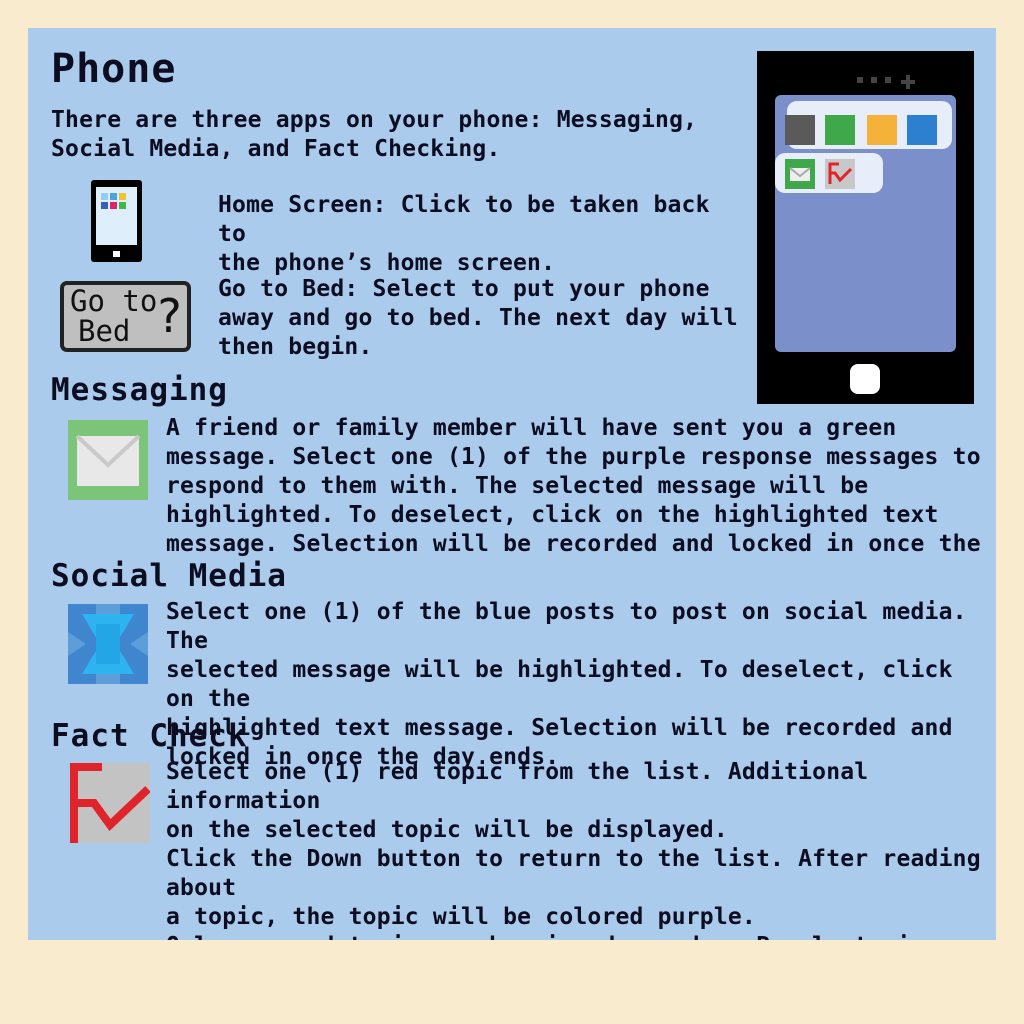 The image size is (1024, 1024). Describe the element at coordinates (922, 130) in the screenshot. I see `social-app-icon` at that location.